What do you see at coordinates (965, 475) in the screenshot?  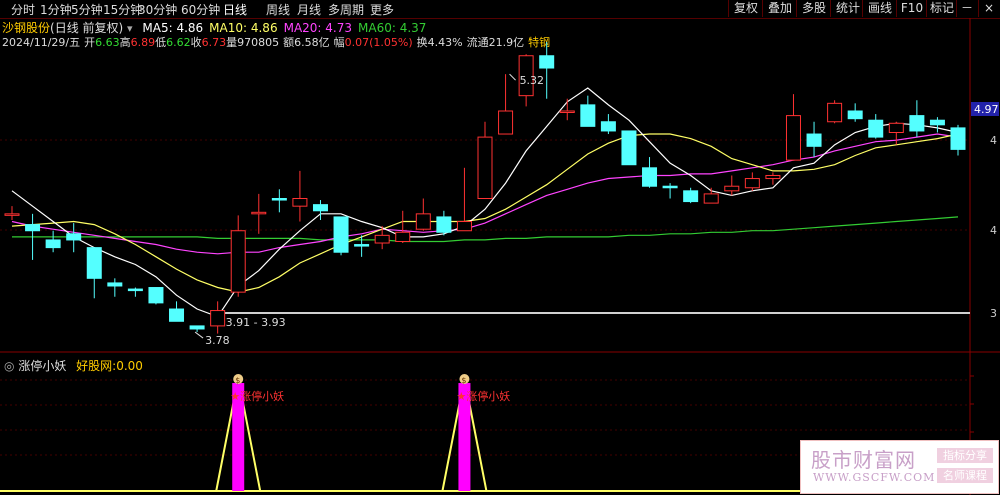 I see `watermark-tag-2: 名师课程` at bounding box center [965, 475].